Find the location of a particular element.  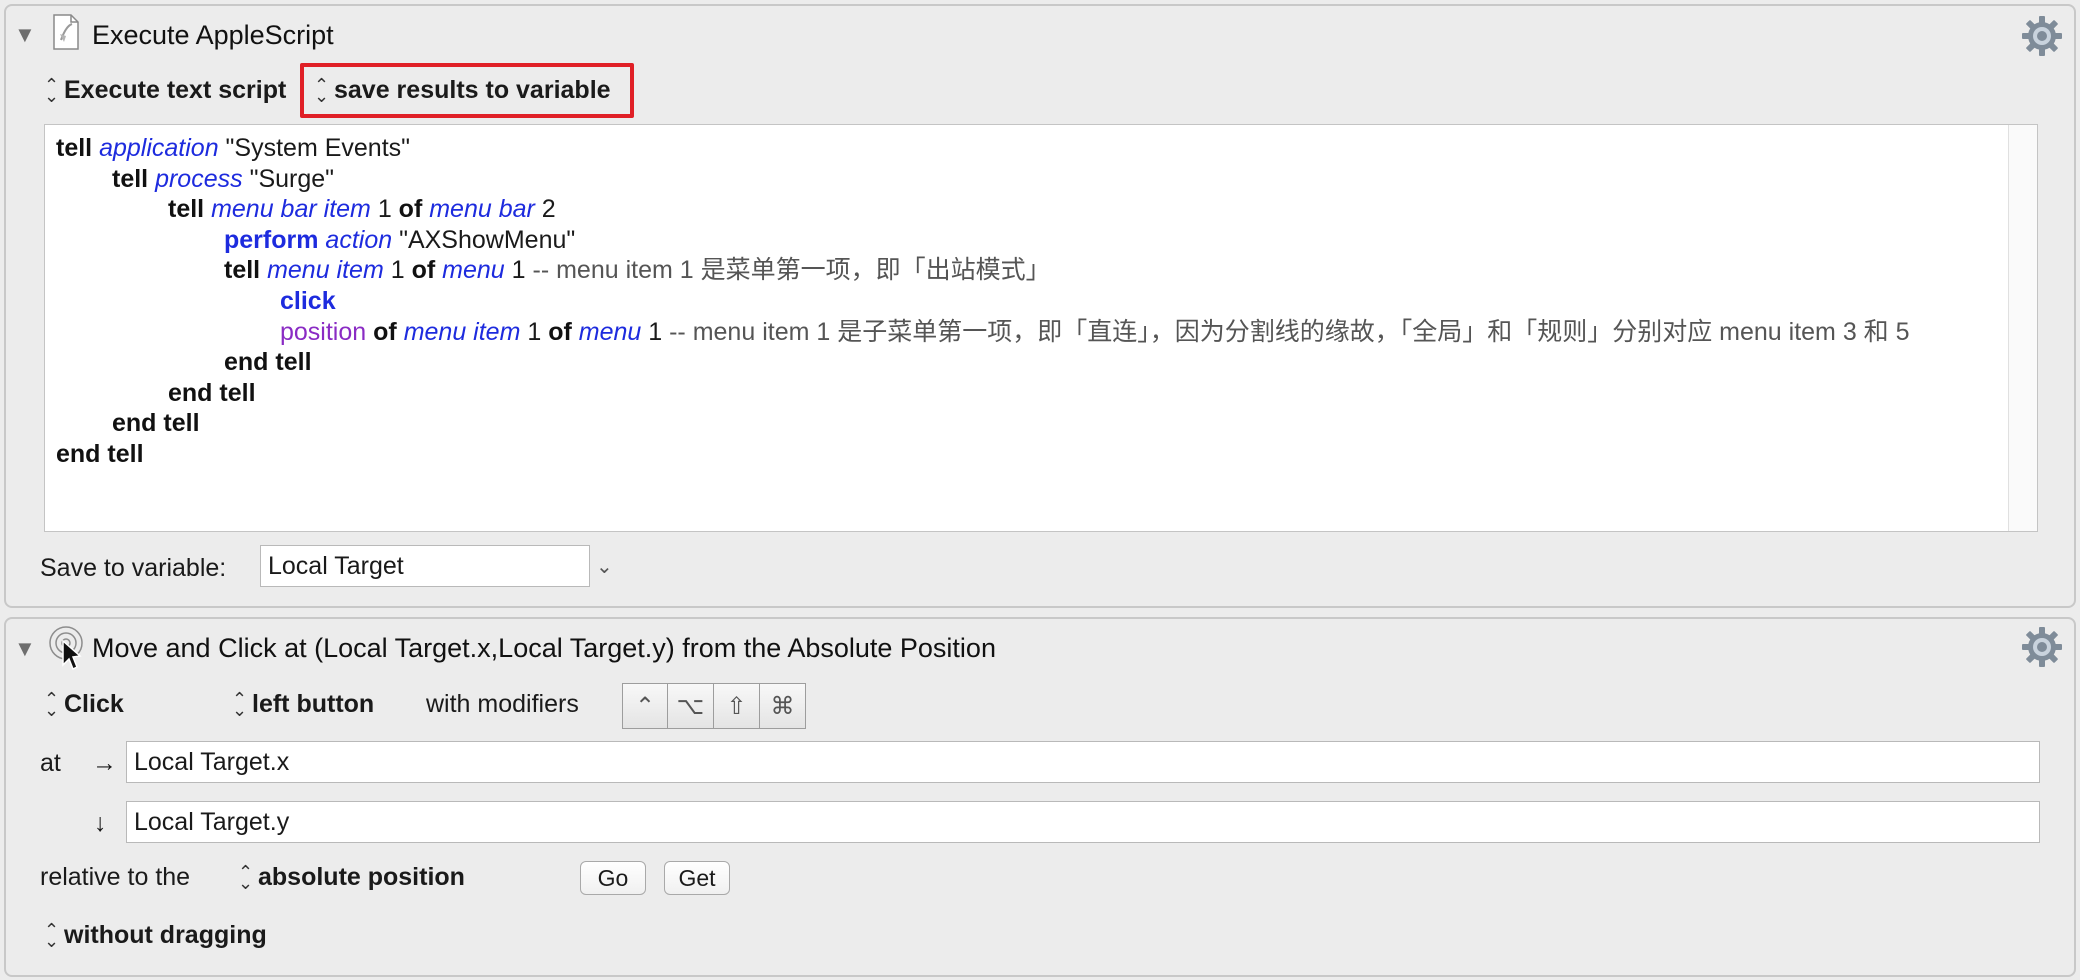

script-line: perform action "AXShowMenu" is located at coordinates (983, 240).